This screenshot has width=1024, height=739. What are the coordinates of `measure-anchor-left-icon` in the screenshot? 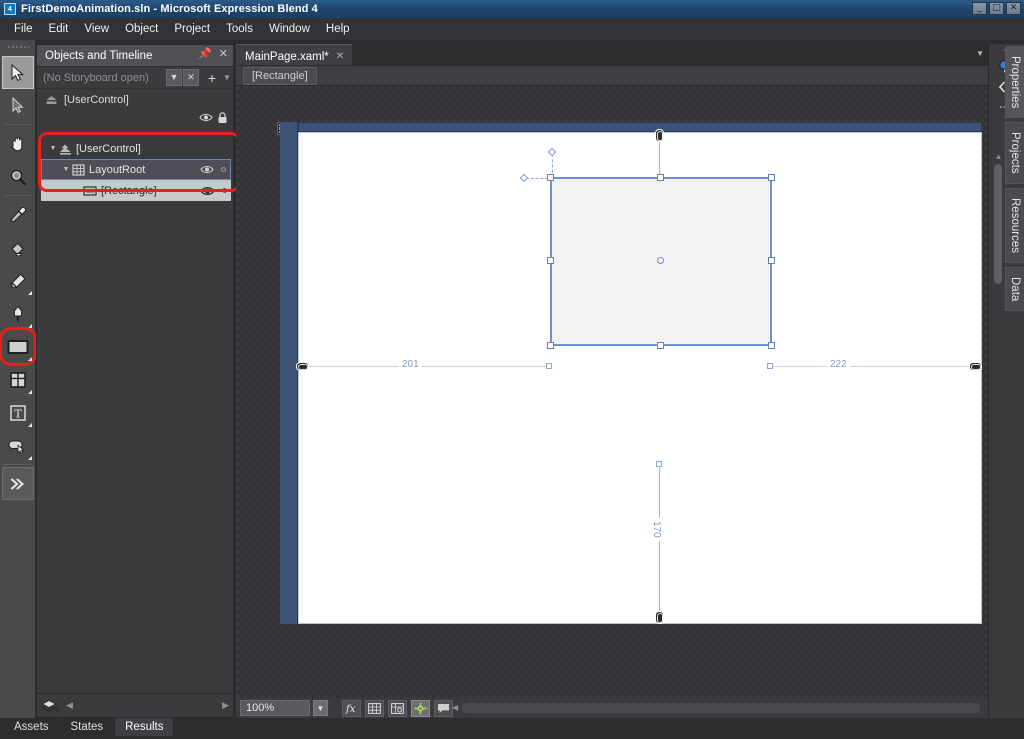 It's located at (302, 366).